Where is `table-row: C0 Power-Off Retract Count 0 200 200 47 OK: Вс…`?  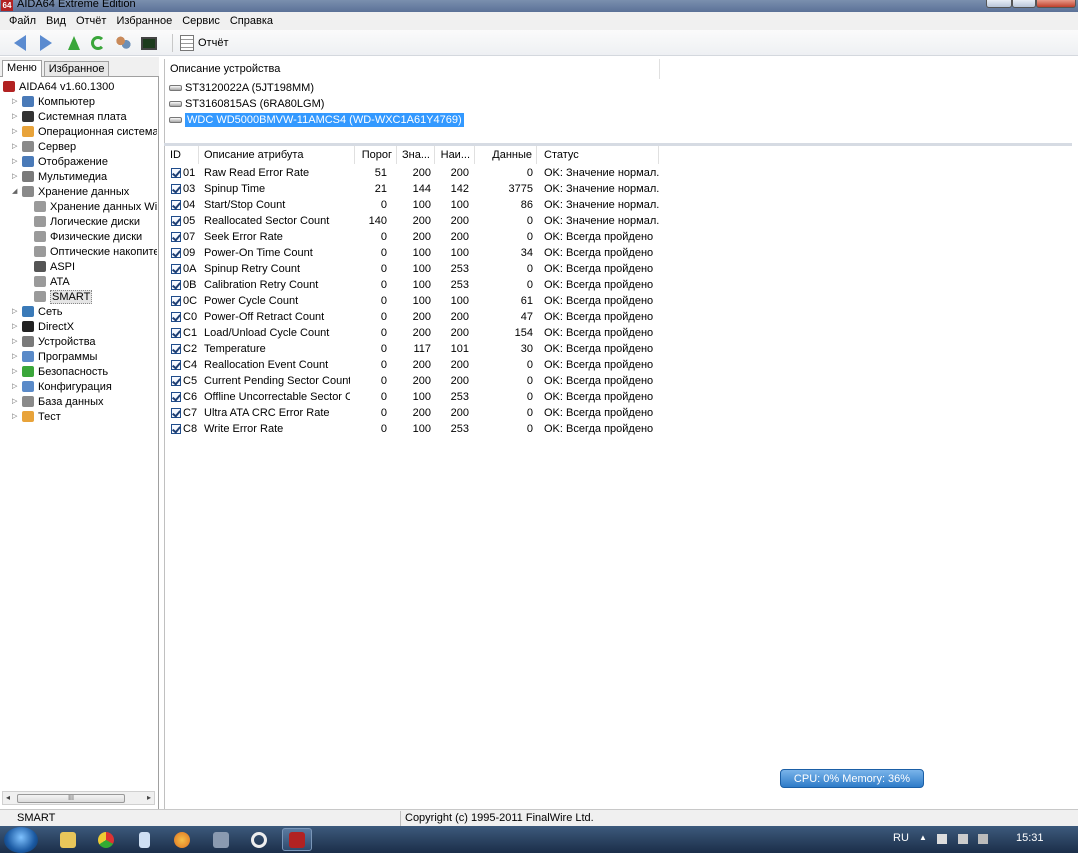 table-row: C0 Power-Off Retract Count 0 200 200 47 OK: Вс… is located at coordinates (412, 317).